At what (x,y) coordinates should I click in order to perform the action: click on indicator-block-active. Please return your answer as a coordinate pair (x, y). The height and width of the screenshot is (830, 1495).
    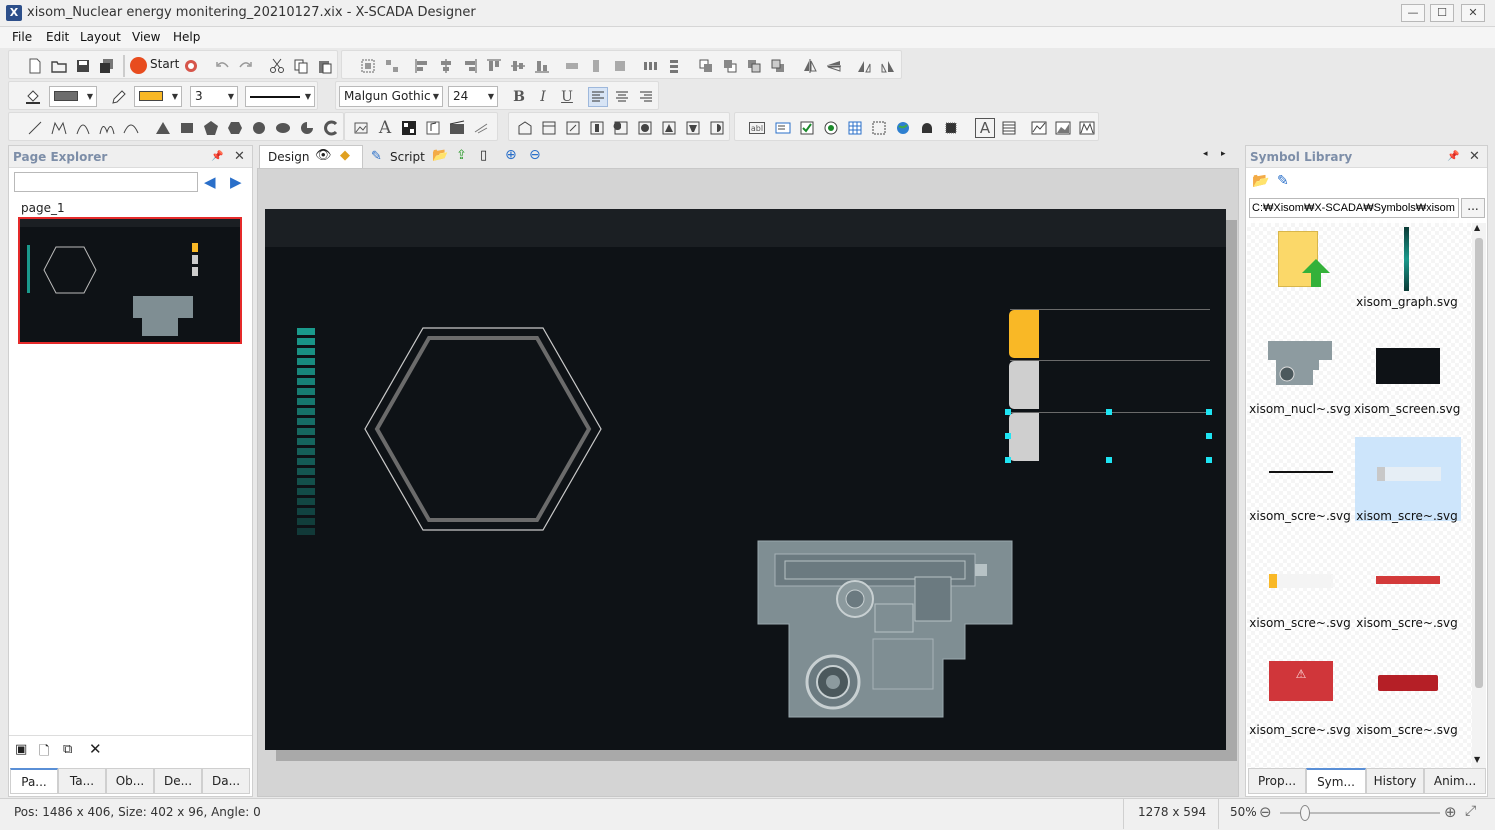
    Looking at the image, I should click on (1024, 334).